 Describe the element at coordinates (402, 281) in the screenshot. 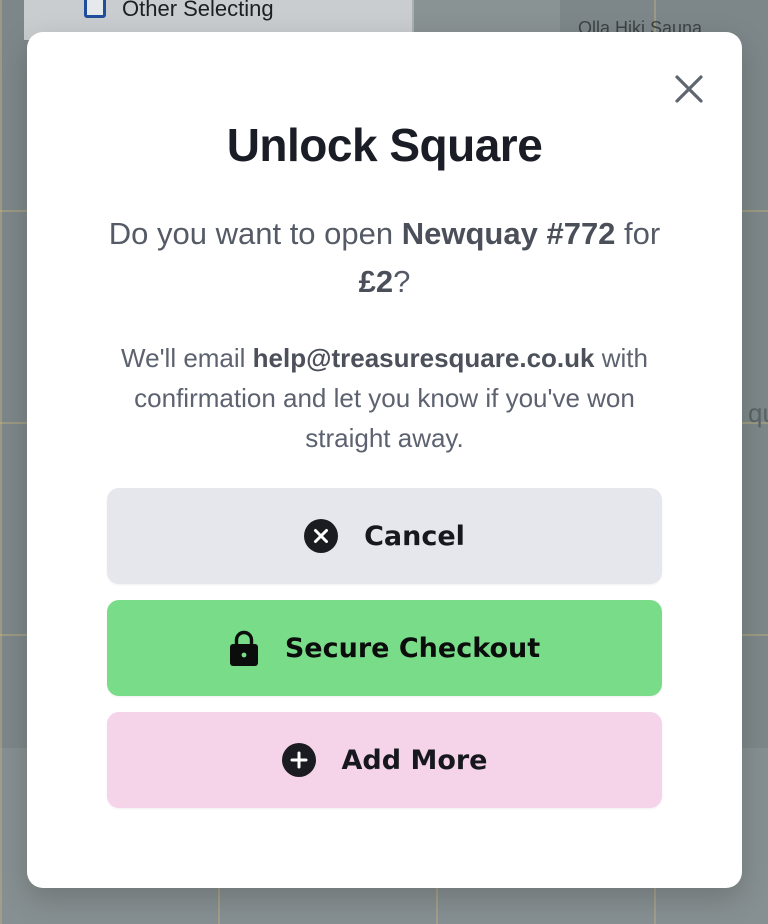

I see `question-suffix: ?` at that location.